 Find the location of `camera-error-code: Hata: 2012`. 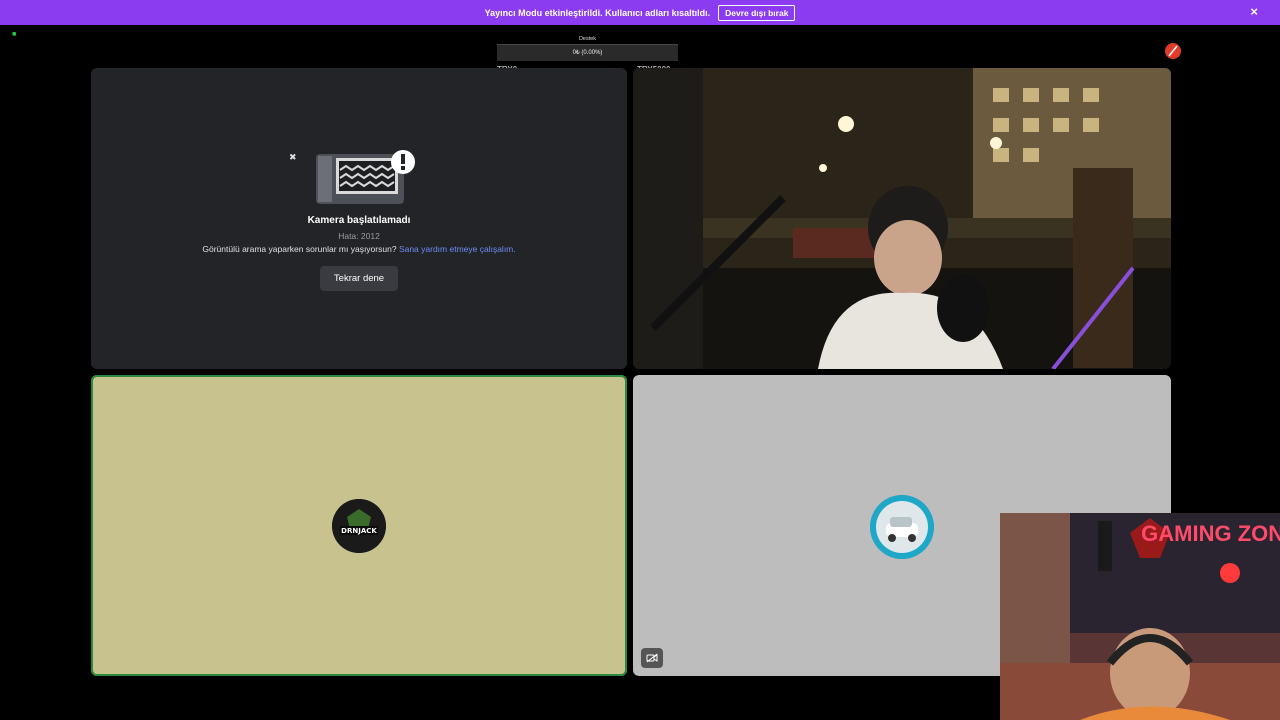

camera-error-code: Hata: 2012 is located at coordinates (359, 236).